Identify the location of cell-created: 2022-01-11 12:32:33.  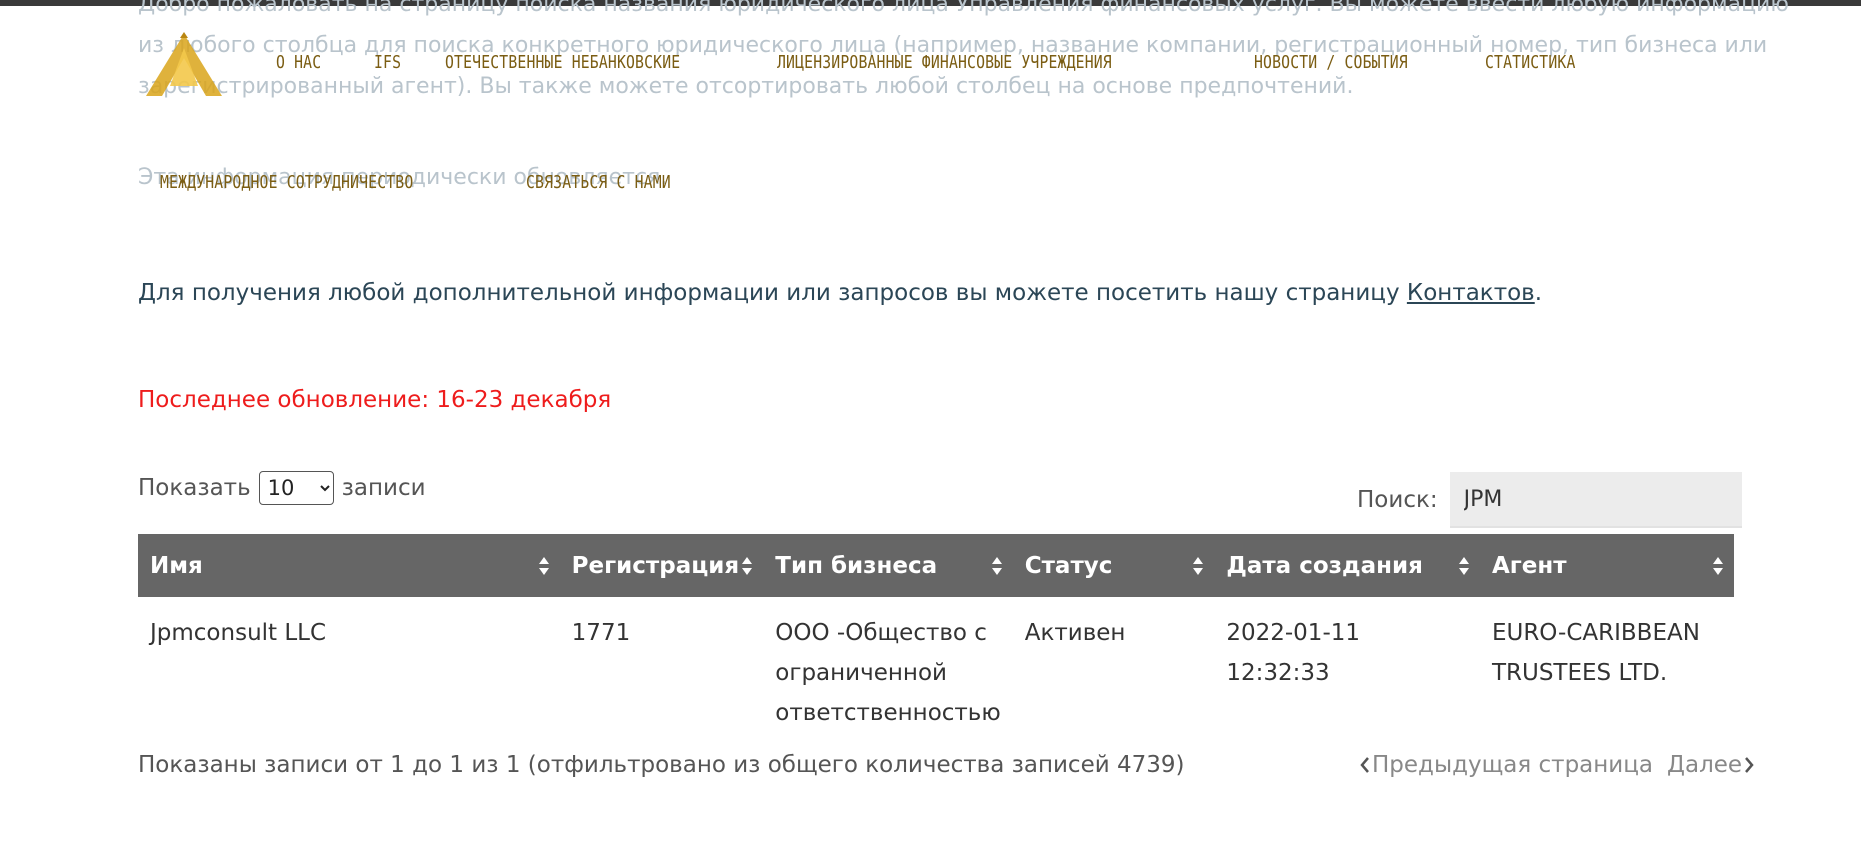
(1293, 653).